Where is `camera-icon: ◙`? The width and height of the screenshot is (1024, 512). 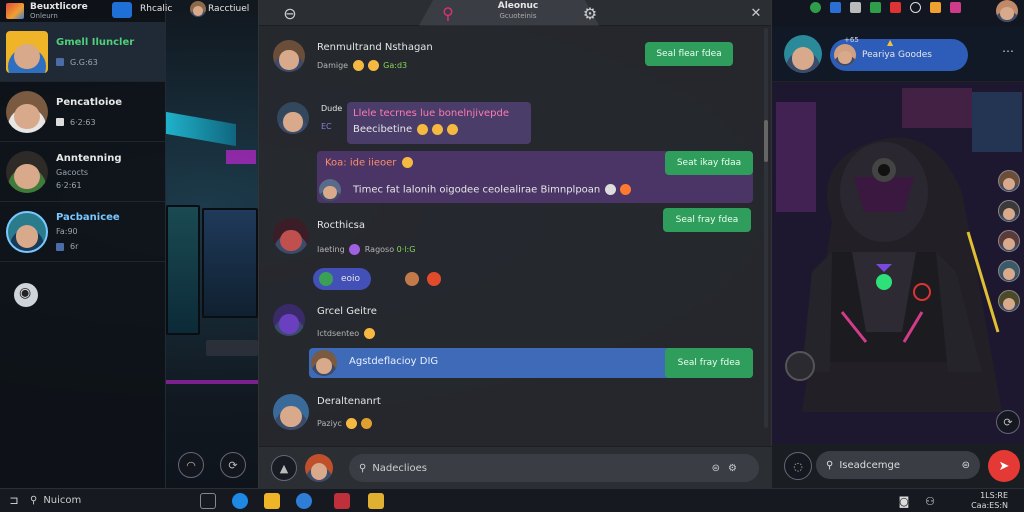 camera-icon: ◙ is located at coordinates (904, 501).